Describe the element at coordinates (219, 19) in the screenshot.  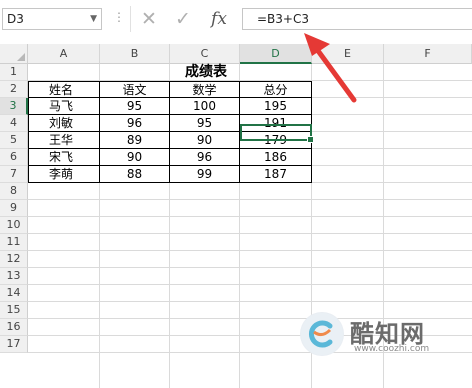
I see `insert-function-button: fx` at that location.